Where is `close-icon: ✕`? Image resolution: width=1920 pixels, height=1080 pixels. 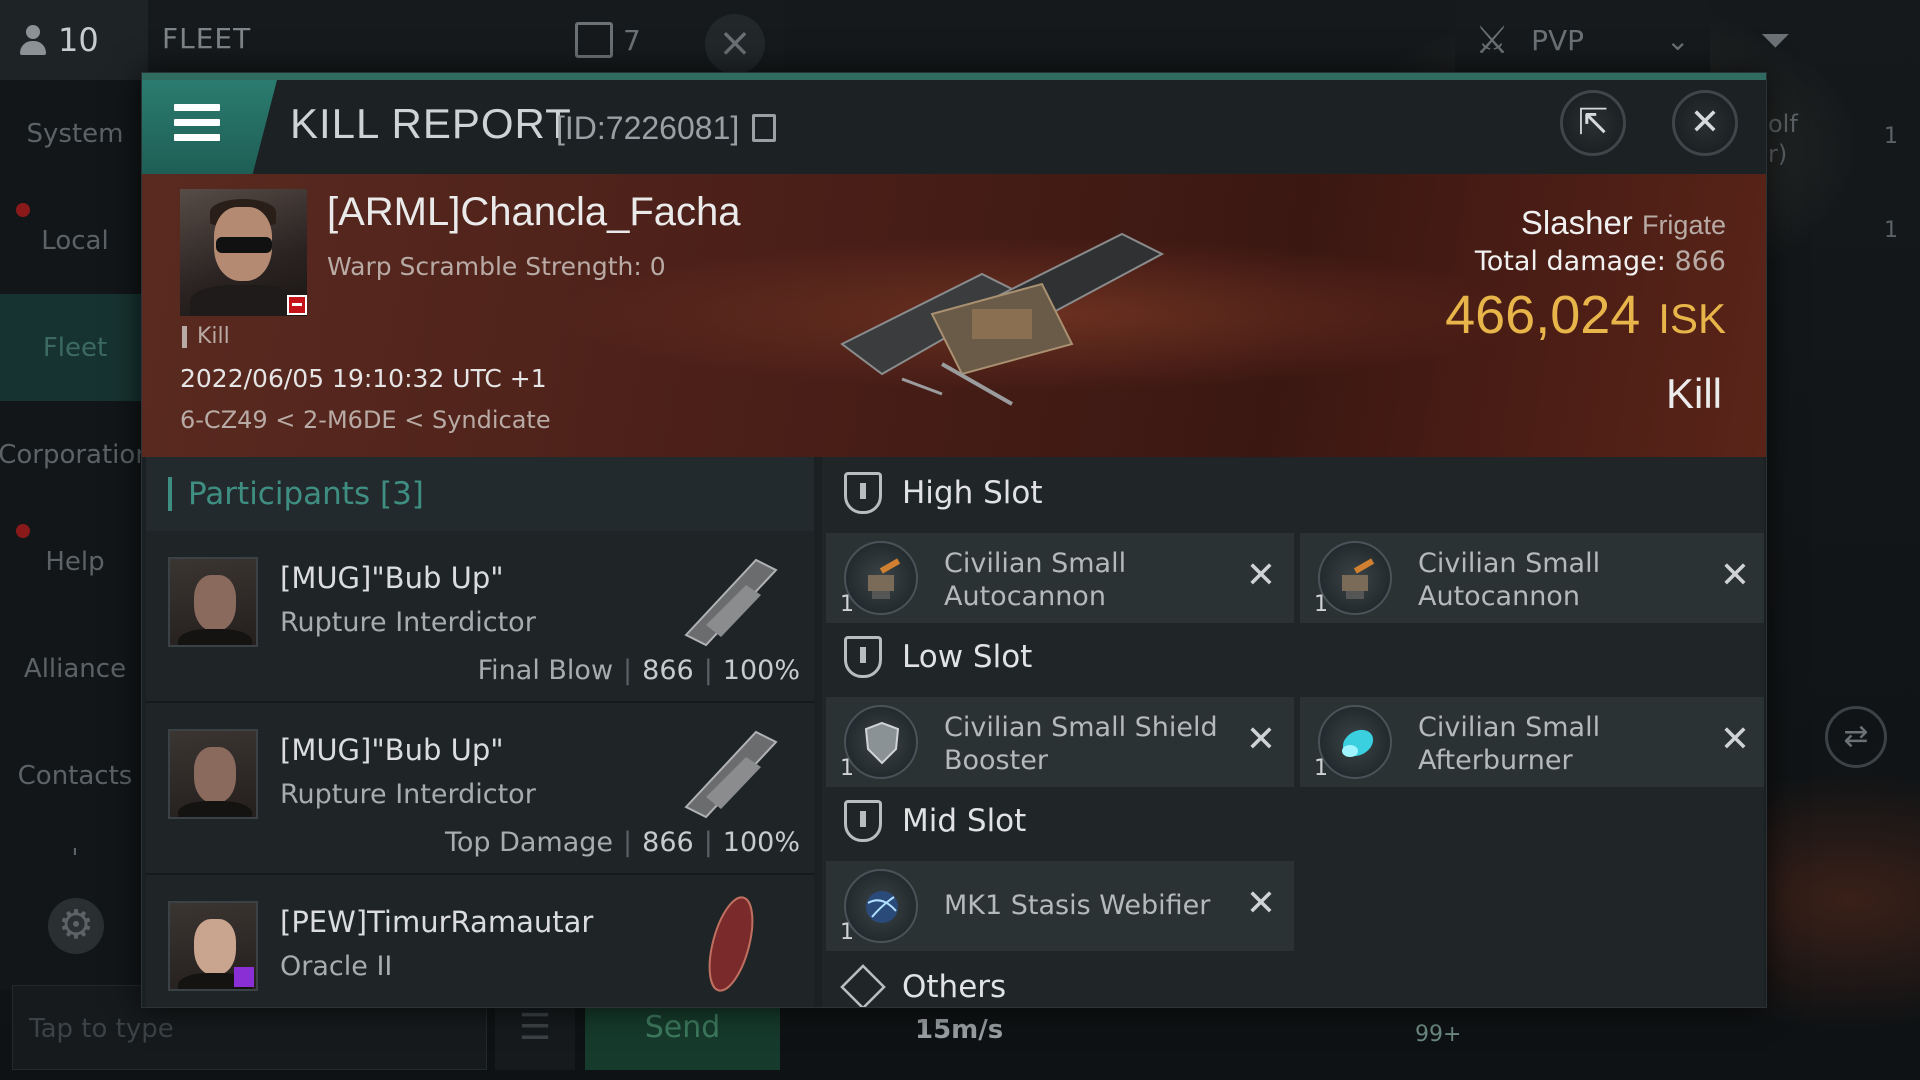
close-icon: ✕ is located at coordinates (1705, 122).